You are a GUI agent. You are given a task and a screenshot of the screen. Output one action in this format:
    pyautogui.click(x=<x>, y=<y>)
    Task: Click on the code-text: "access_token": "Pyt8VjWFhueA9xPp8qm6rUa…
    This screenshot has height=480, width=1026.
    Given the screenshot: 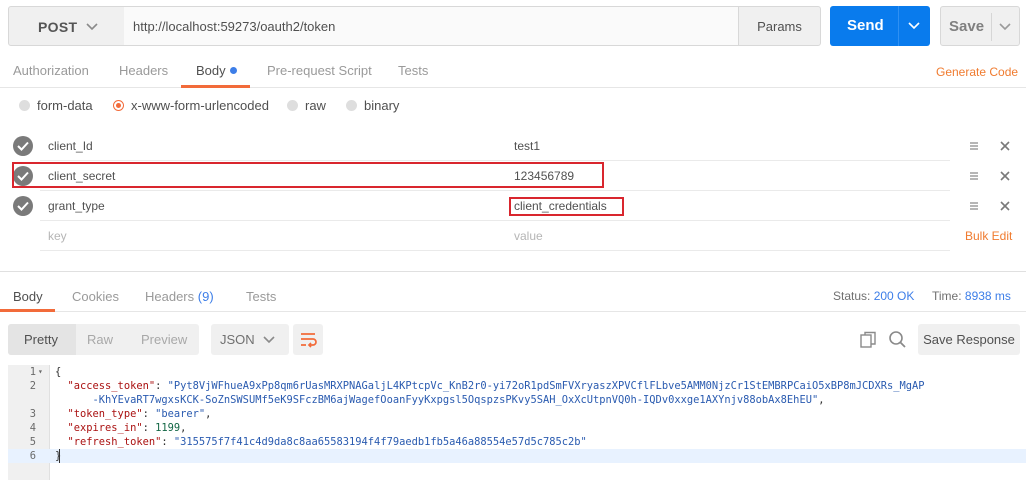 What is the action you would take?
    pyautogui.click(x=496, y=386)
    